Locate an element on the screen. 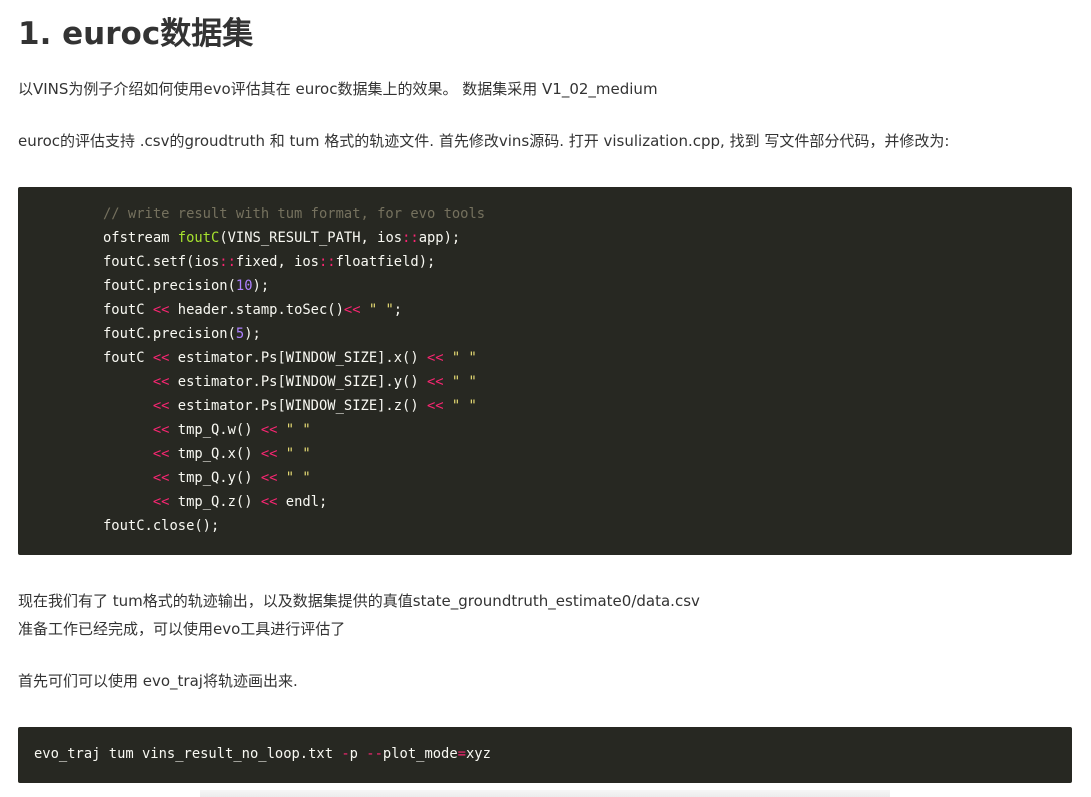 The width and height of the screenshot is (1091, 797). code-token: tmp_Q.x() is located at coordinates (215, 454).